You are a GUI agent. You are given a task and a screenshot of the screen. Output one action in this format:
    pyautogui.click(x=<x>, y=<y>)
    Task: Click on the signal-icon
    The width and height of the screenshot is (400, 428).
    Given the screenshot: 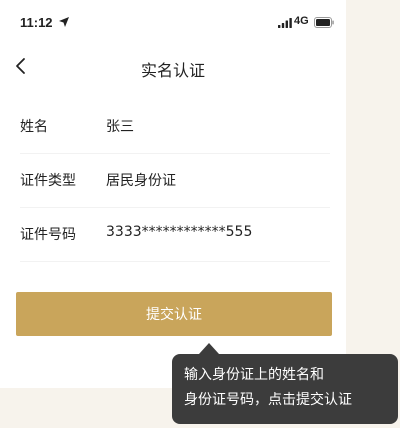 What is the action you would take?
    pyautogui.click(x=285, y=23)
    